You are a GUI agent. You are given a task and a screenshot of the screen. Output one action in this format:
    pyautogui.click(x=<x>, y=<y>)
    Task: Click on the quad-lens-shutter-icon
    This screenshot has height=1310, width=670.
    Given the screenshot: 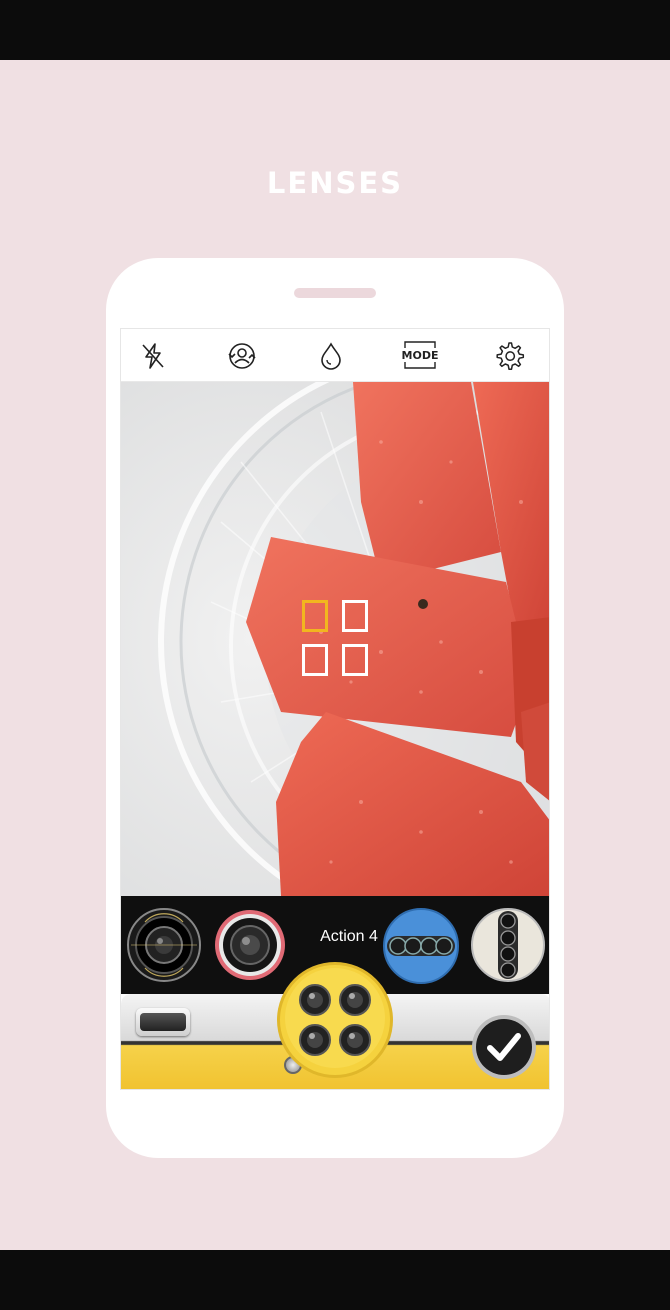 What is the action you would take?
    pyautogui.click(x=335, y=1020)
    